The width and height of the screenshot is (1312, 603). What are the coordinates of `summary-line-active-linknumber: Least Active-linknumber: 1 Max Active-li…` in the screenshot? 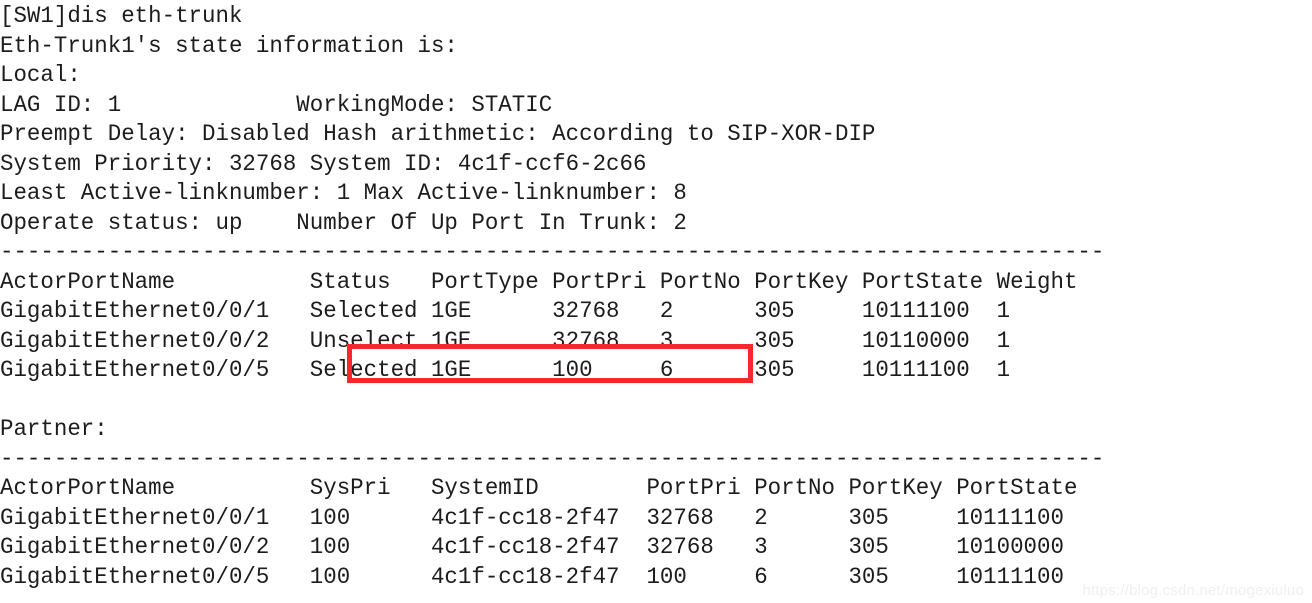 It's located at (343, 193).